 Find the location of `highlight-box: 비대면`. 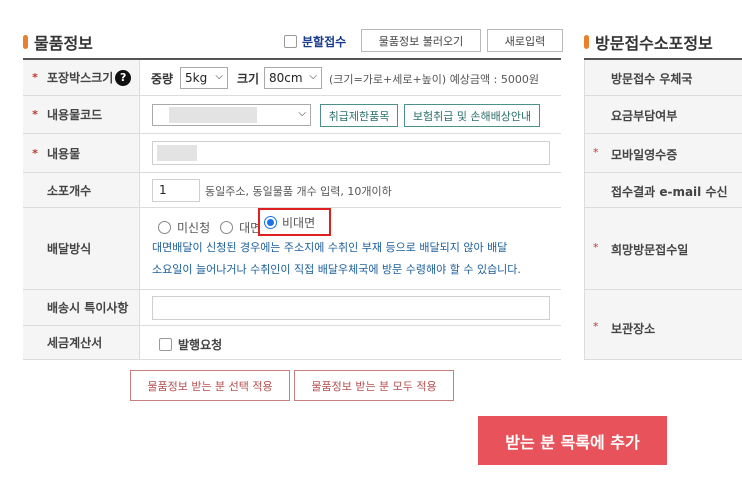

highlight-box: 비대면 is located at coordinates (294, 222).